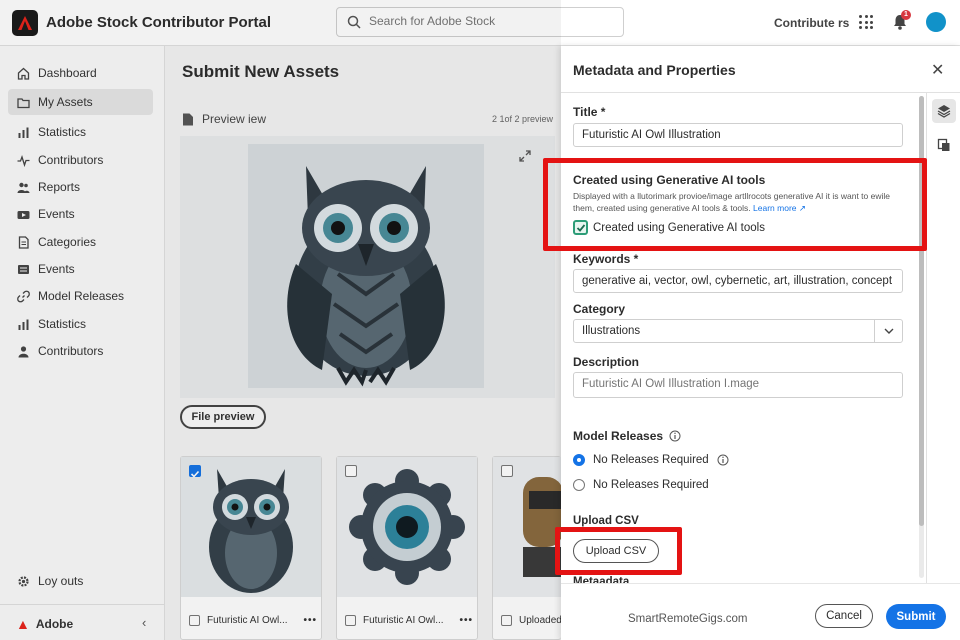  I want to click on sidebar-item-statistics: Statistics, so click(80, 132).